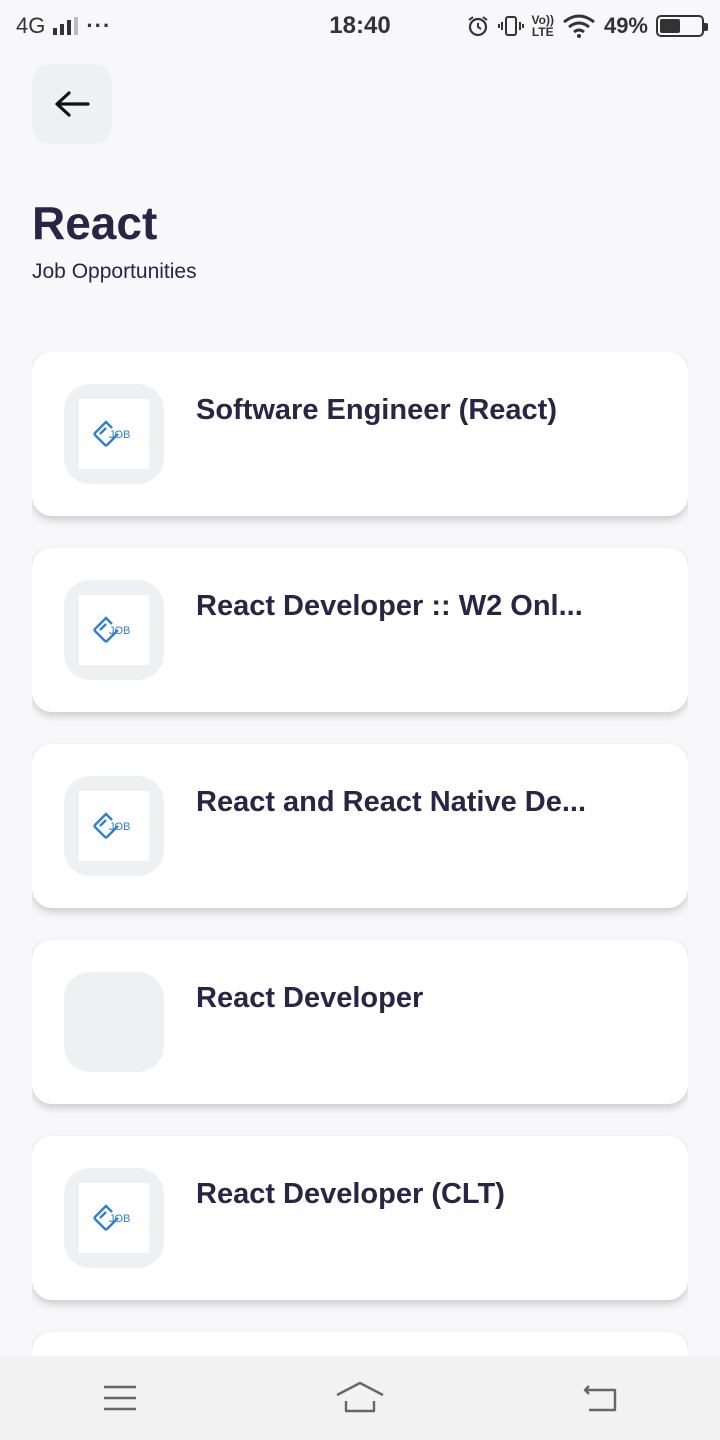 This screenshot has height=1440, width=720. I want to click on back-button, so click(72, 104).